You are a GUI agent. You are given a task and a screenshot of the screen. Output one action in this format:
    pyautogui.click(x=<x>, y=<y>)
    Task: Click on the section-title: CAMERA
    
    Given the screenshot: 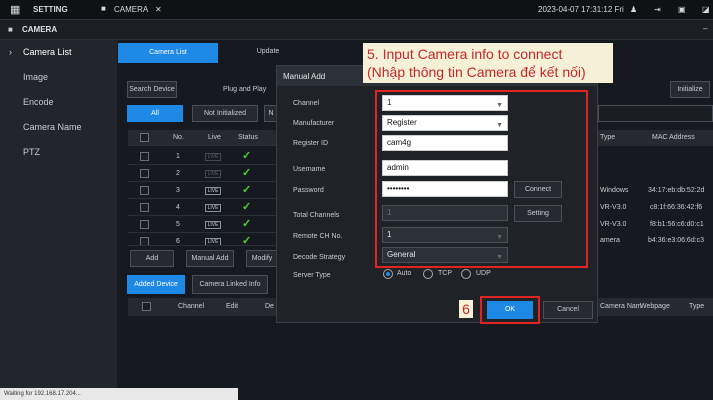 What is the action you would take?
    pyautogui.click(x=40, y=29)
    